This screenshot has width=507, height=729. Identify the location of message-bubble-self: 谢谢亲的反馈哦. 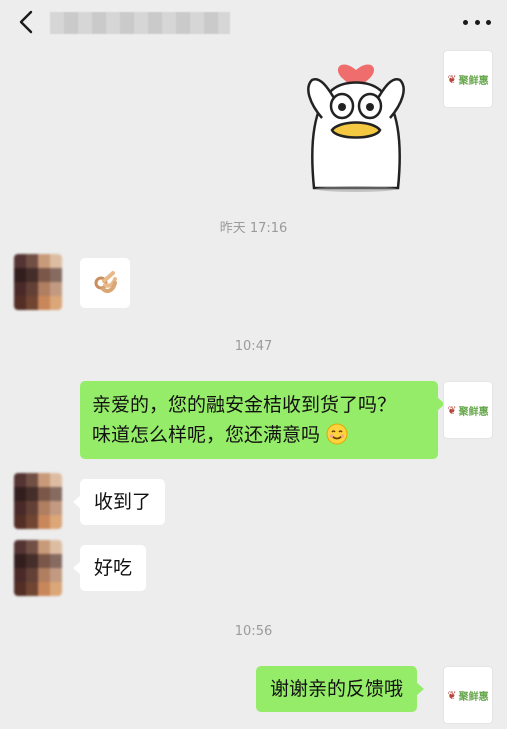
(340, 689).